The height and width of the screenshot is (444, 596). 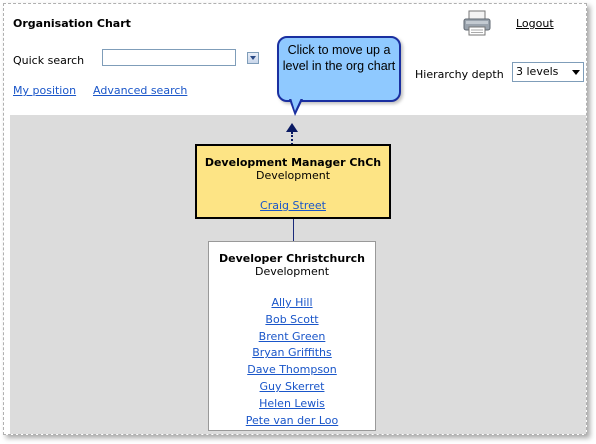 What do you see at coordinates (296, 104) in the screenshot?
I see `callout-pointer-fill` at bounding box center [296, 104].